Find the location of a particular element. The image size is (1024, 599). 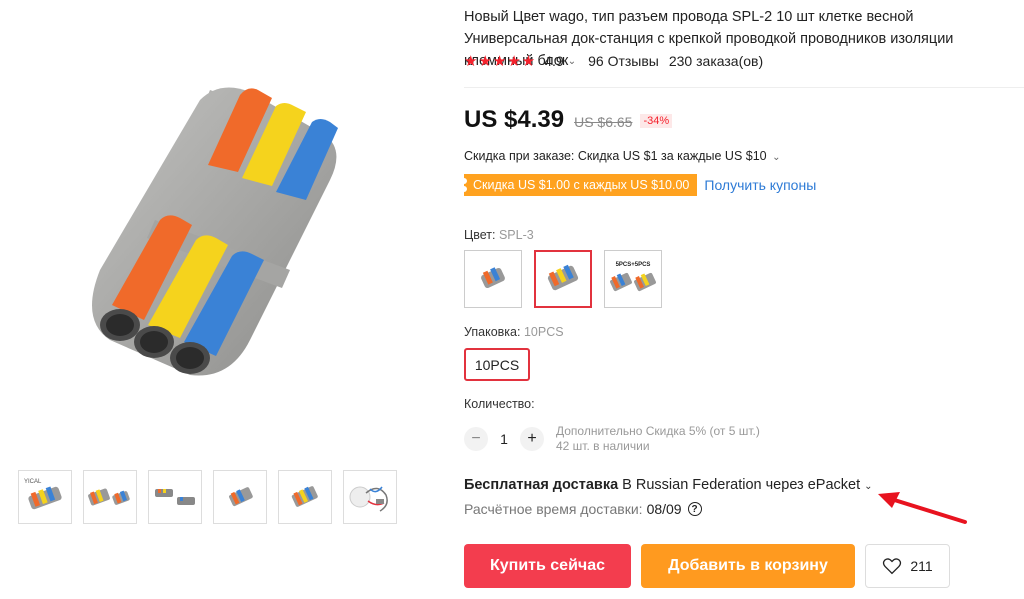

quantity-input: 1 is located at coordinates (504, 439).